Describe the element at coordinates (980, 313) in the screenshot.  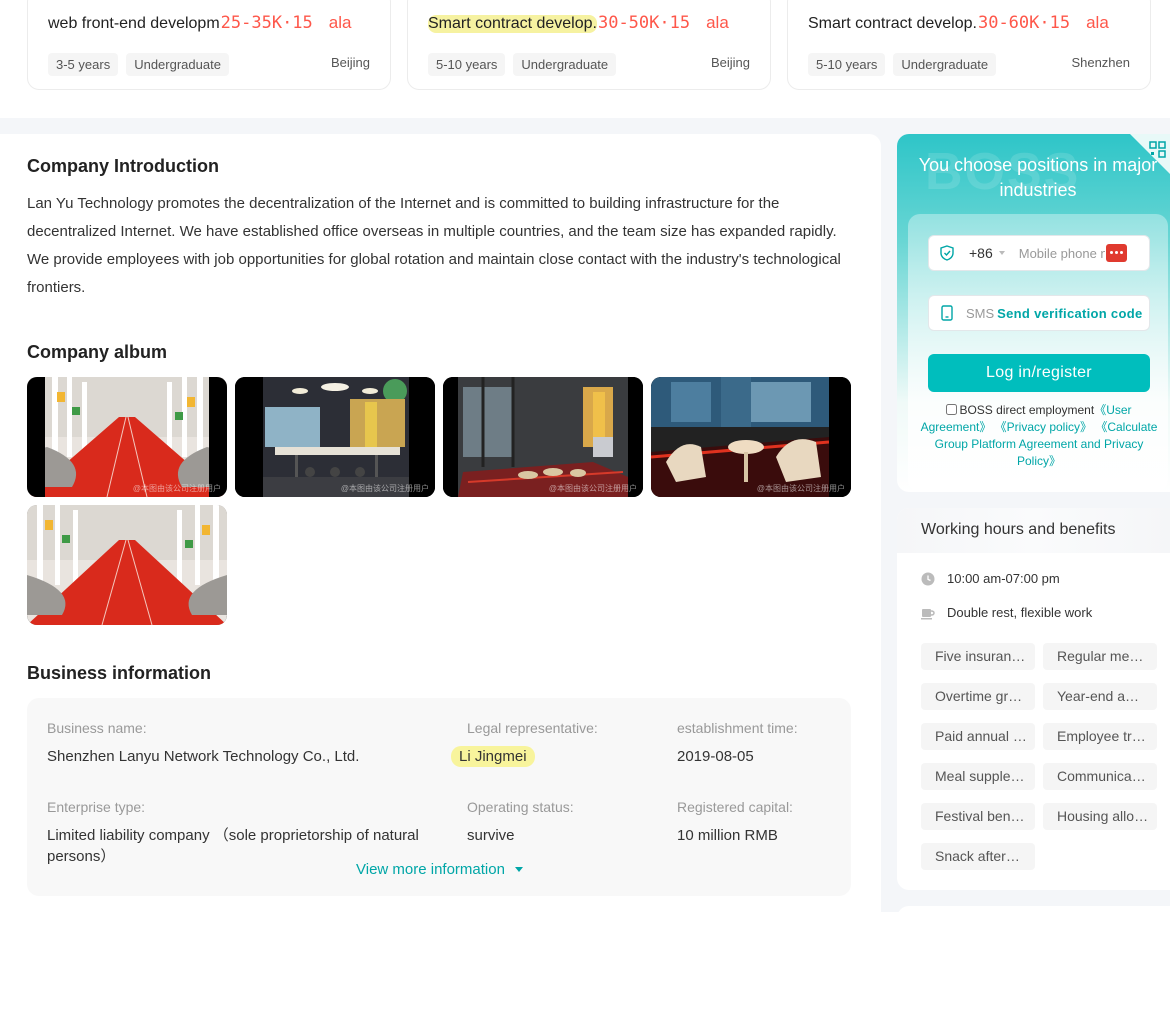
I see `sms-placeholder: SMS` at that location.